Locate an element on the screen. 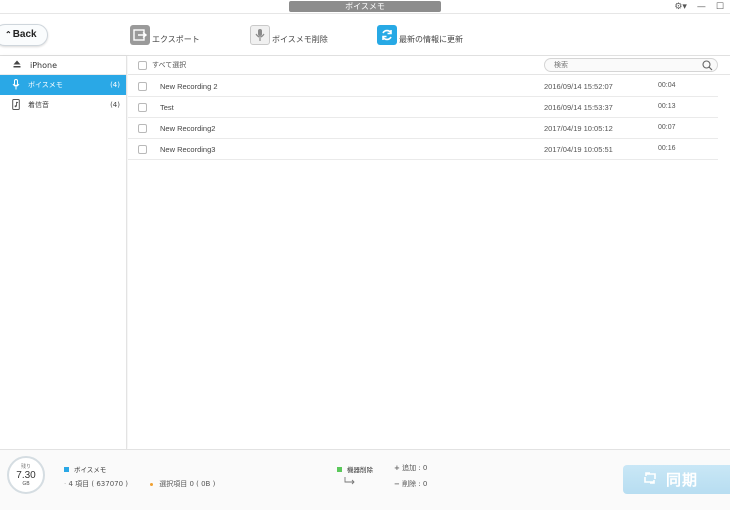  export-button: エクスポート is located at coordinates (165, 35).